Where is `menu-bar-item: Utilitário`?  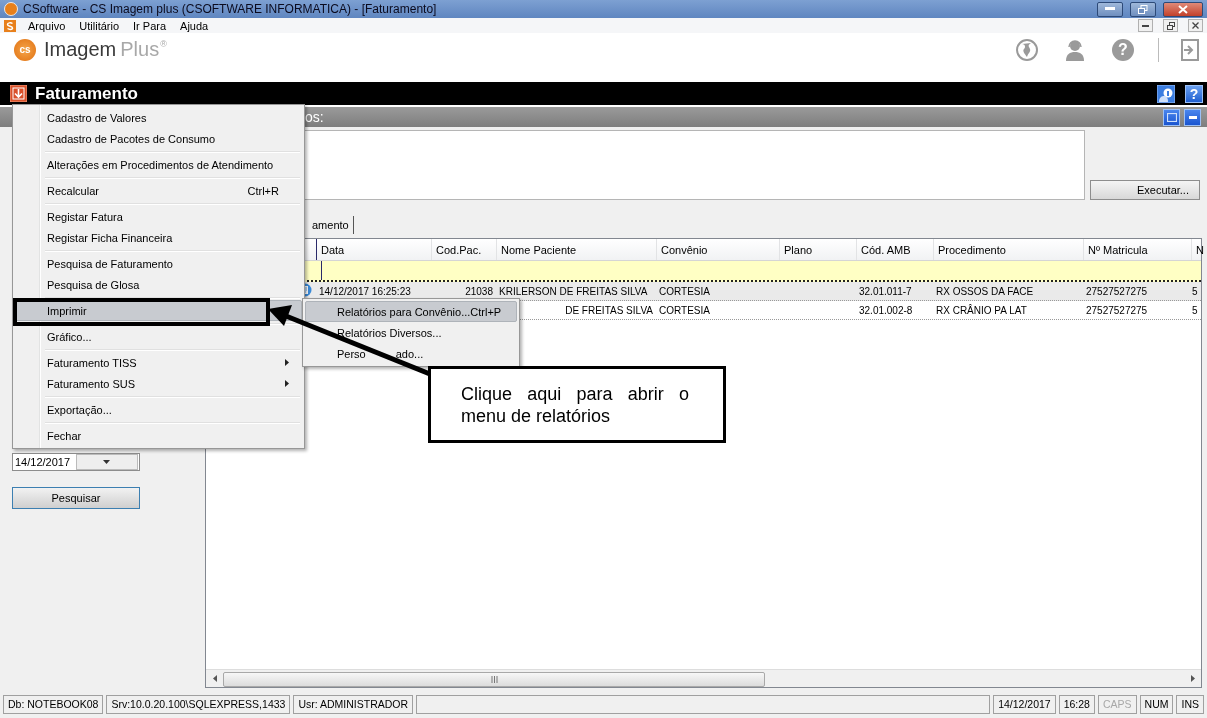
menu-bar-item: Utilitário is located at coordinates (99, 25).